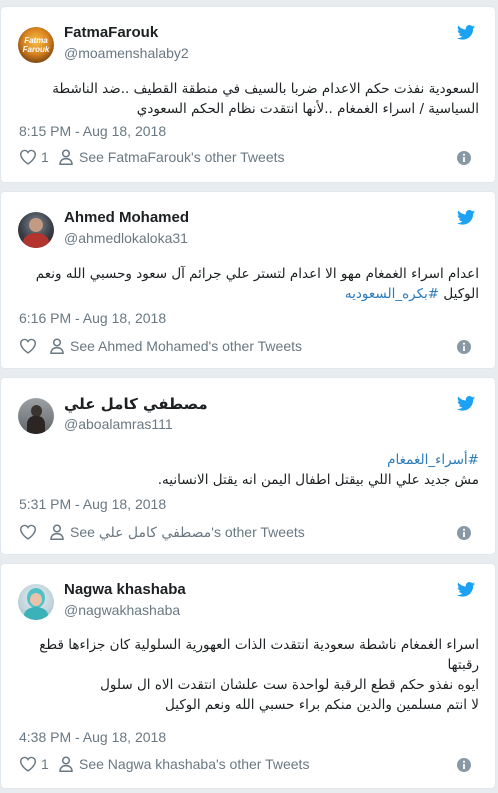 The image size is (498, 793). Describe the element at coordinates (92, 131) in the screenshot. I see `tweet-timestamp: 8:15 PM - Aug 18, 2018` at that location.